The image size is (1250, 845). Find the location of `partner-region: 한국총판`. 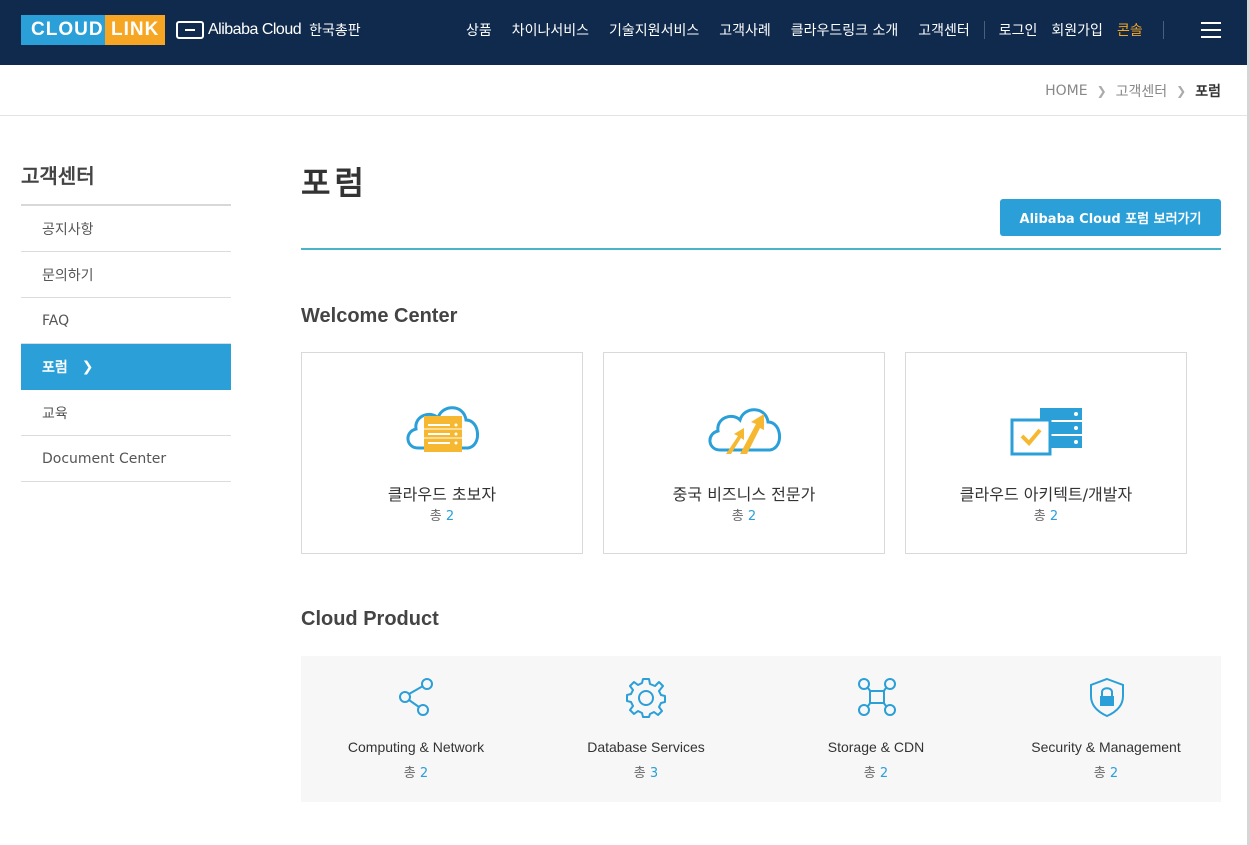

partner-region: 한국총판 is located at coordinates (335, 31).